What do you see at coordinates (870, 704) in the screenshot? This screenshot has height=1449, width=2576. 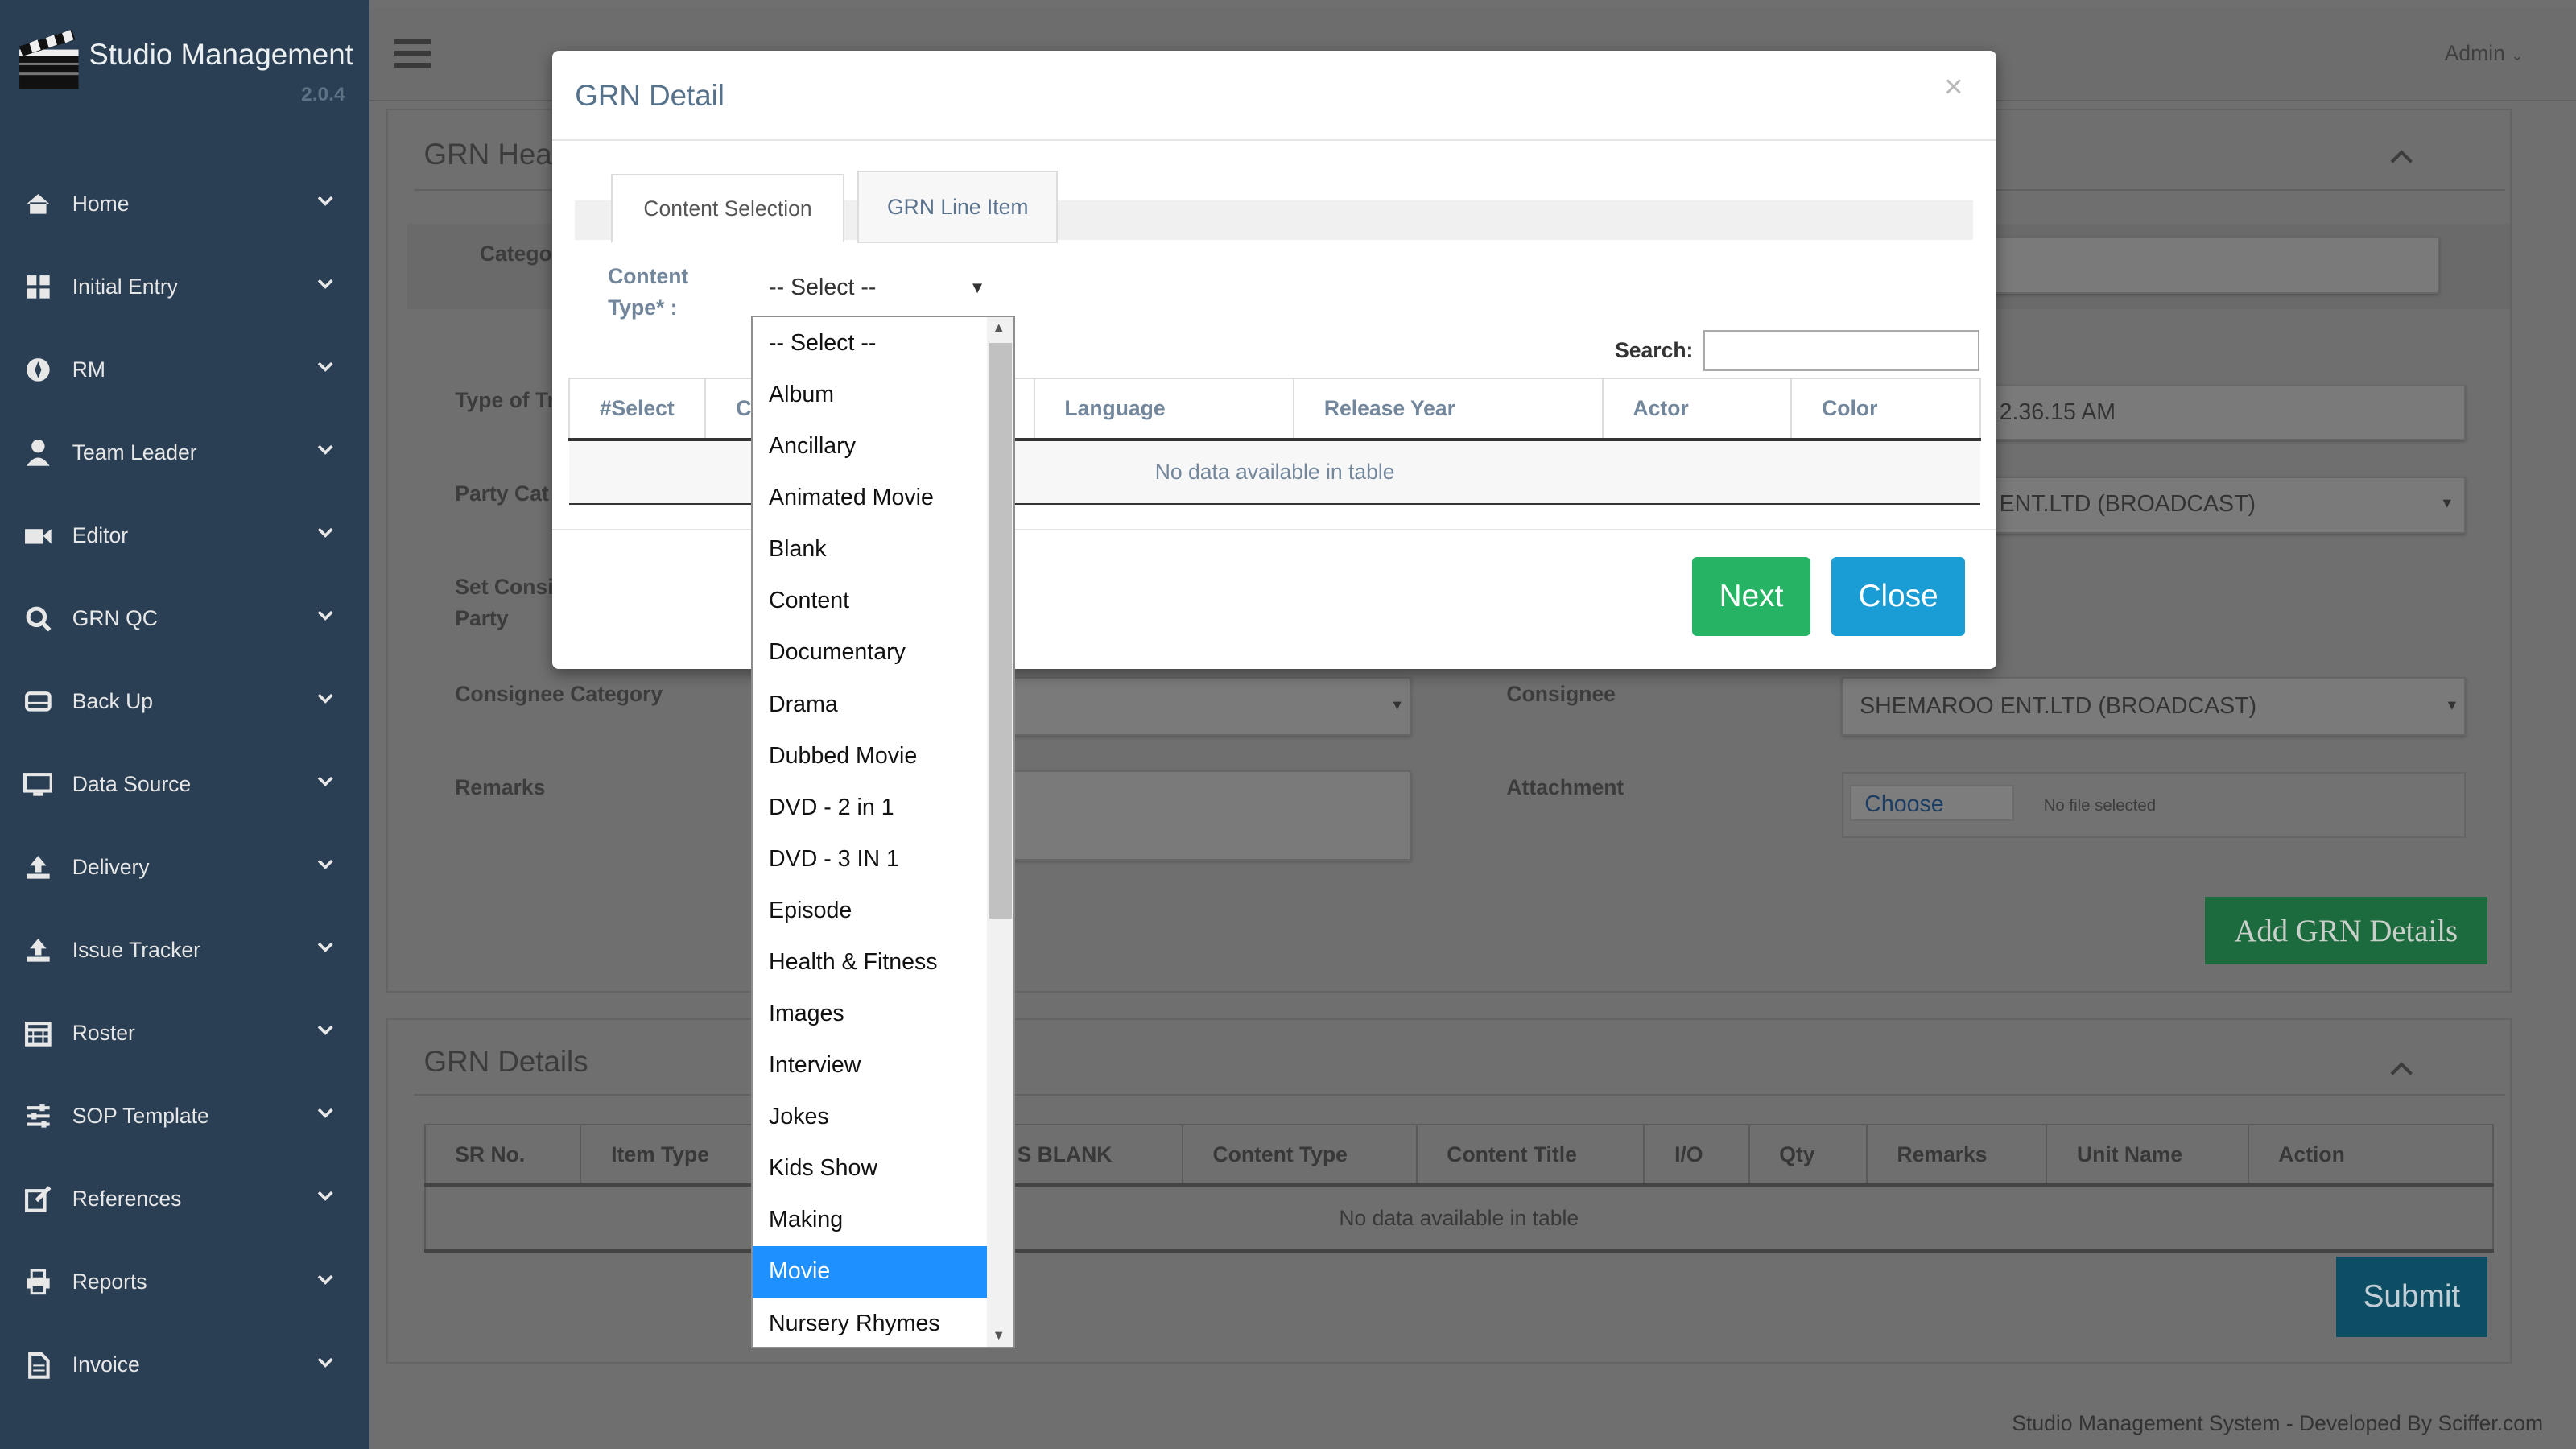 I see `dropdown-option: Drama` at bounding box center [870, 704].